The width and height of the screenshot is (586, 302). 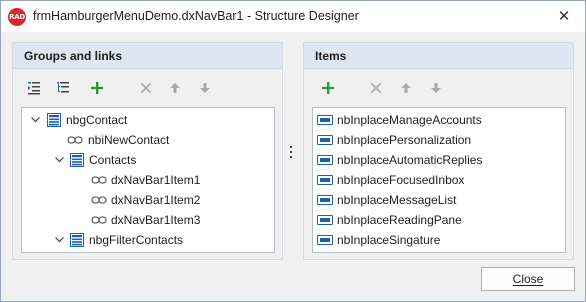 I want to click on list-item-label: nbInplaceReadingPane, so click(x=399, y=220).